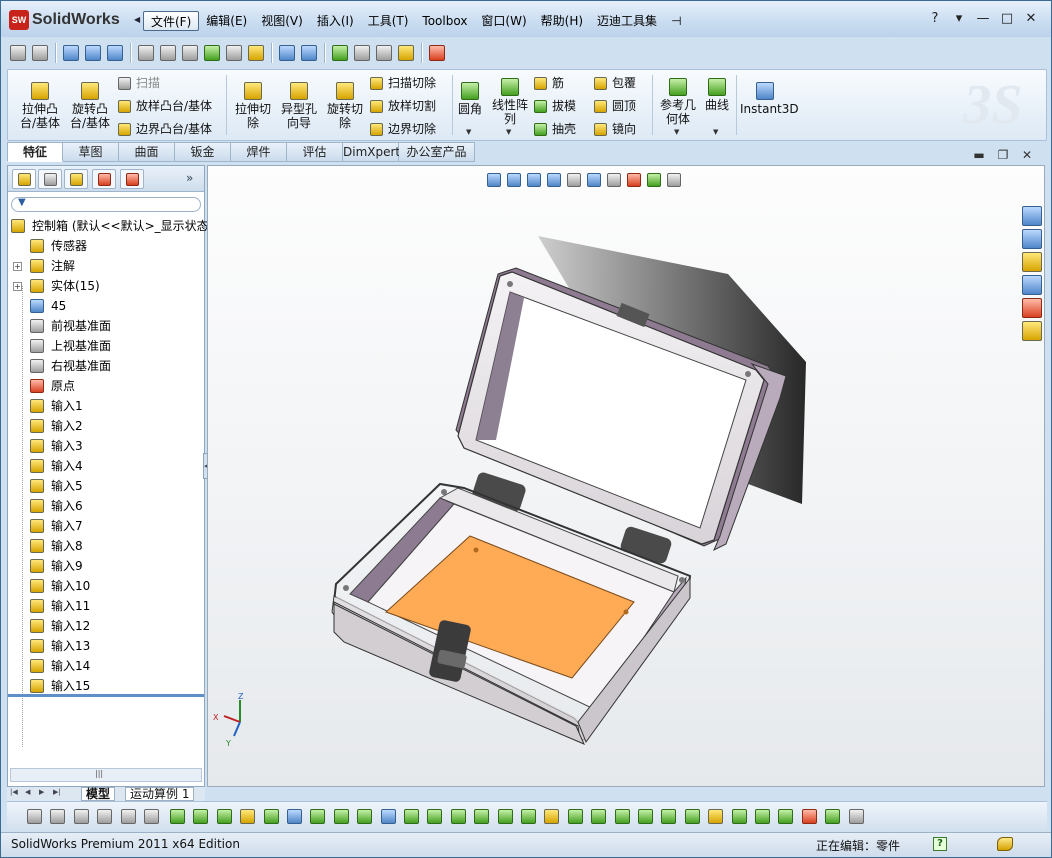  Describe the element at coordinates (106, 426) in the screenshot. I see `tree-item: 输入2` at that location.